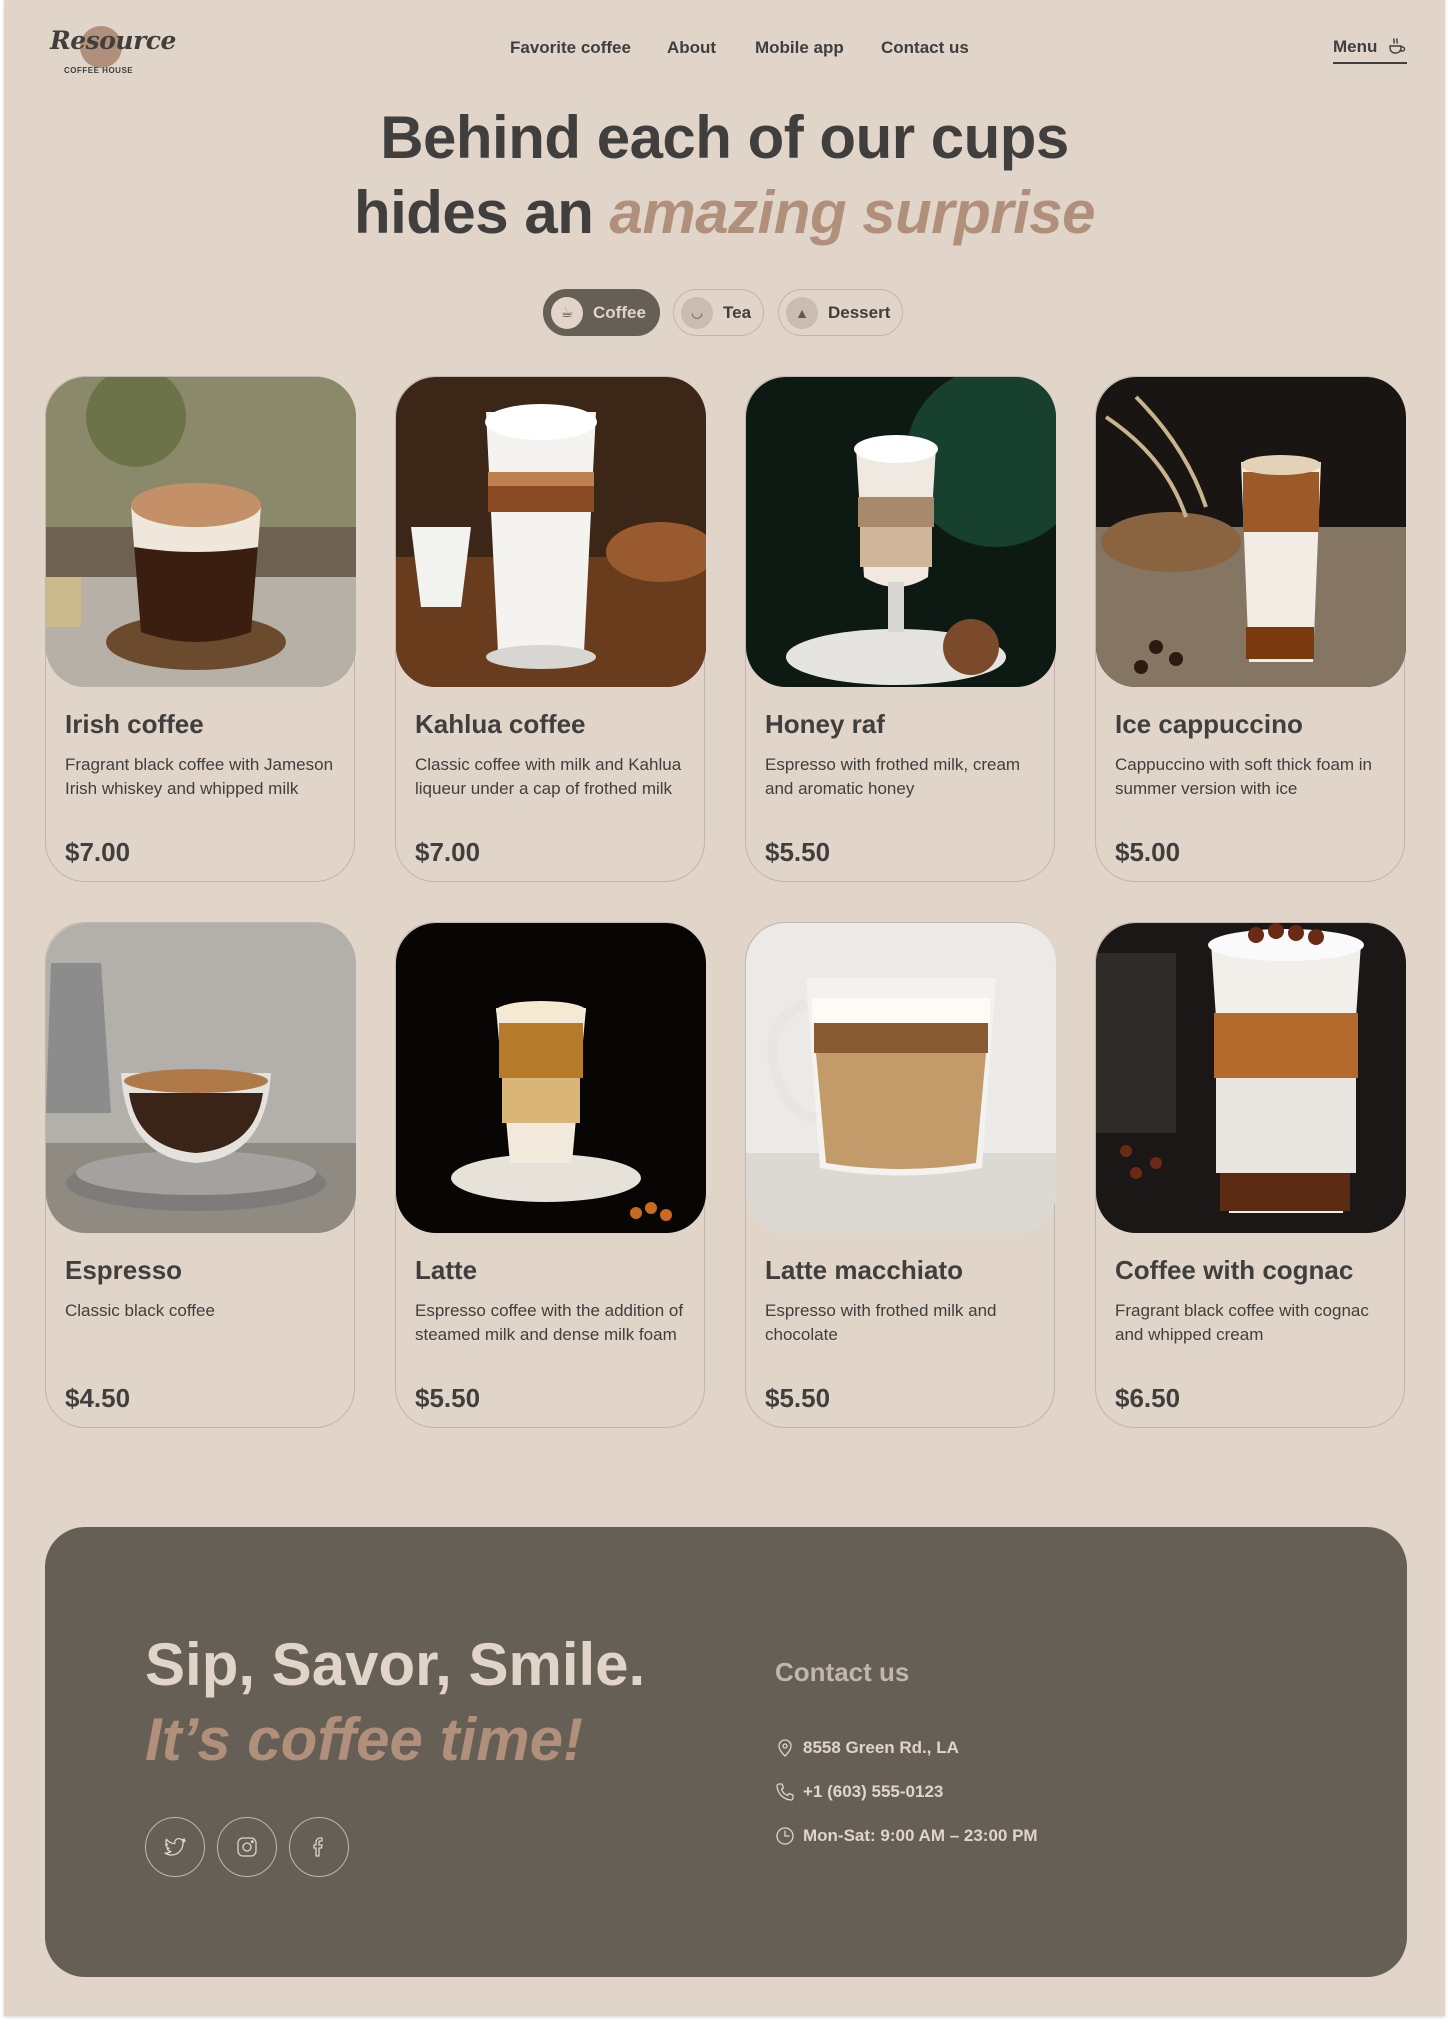 The height and width of the screenshot is (2026, 1448). Describe the element at coordinates (718, 312) in the screenshot. I see `tab-tea: ◡ Tea` at that location.